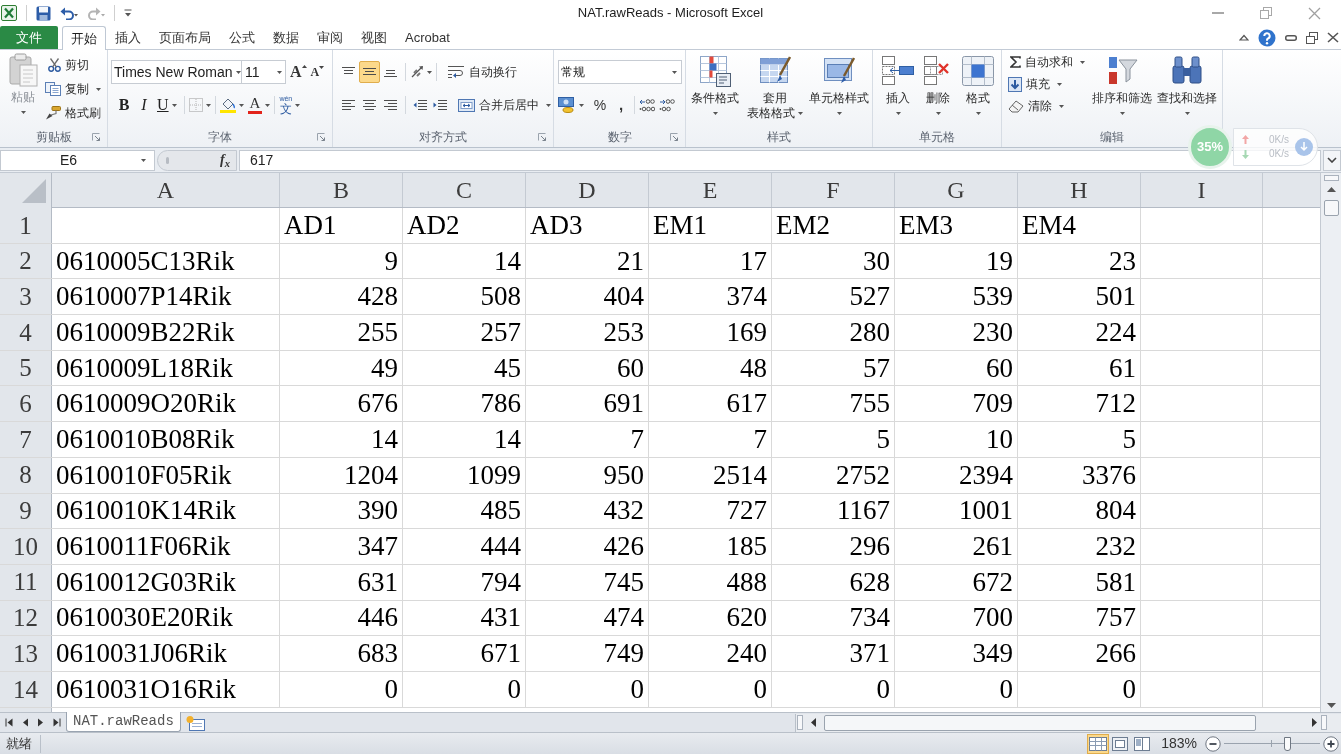  Describe the element at coordinates (128, 13) in the screenshot. I see `customize-menu-icon` at that location.